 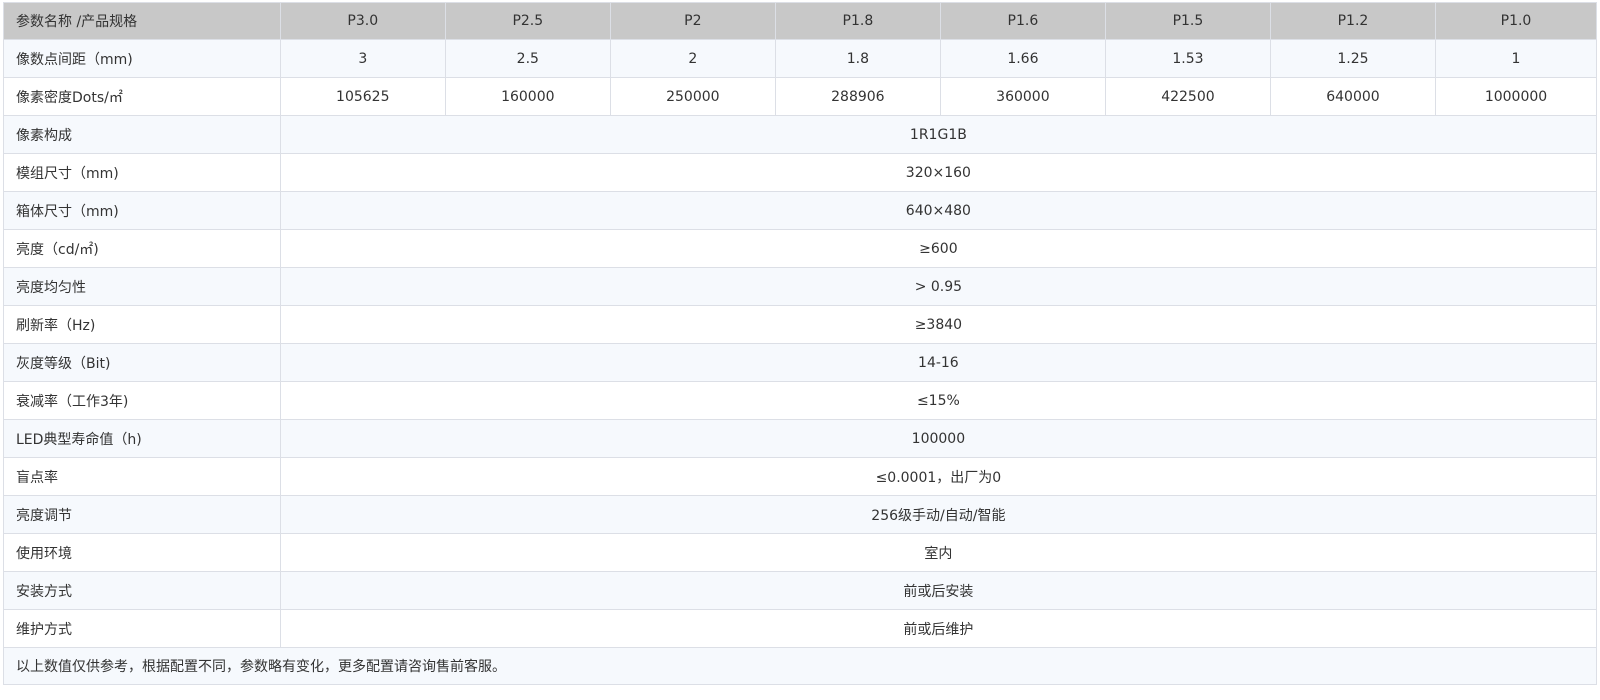 What do you see at coordinates (142, 172) in the screenshot?
I see `row-label: 模组尺寸（mm)` at bounding box center [142, 172].